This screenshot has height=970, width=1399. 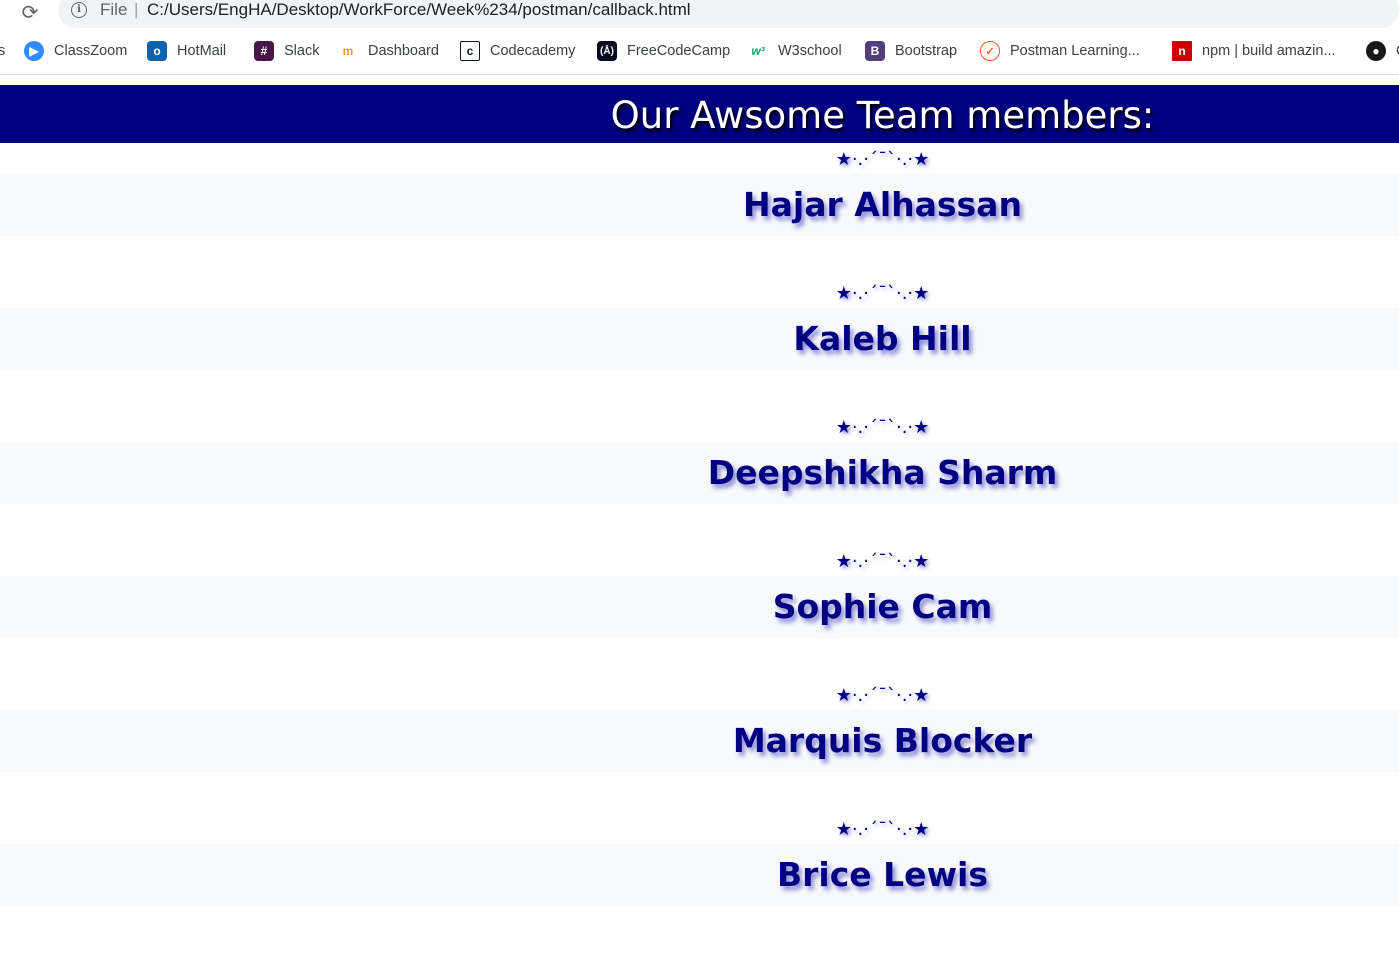 I want to click on bookmark-bootstrap: B Bootstrap, so click(x=911, y=51).